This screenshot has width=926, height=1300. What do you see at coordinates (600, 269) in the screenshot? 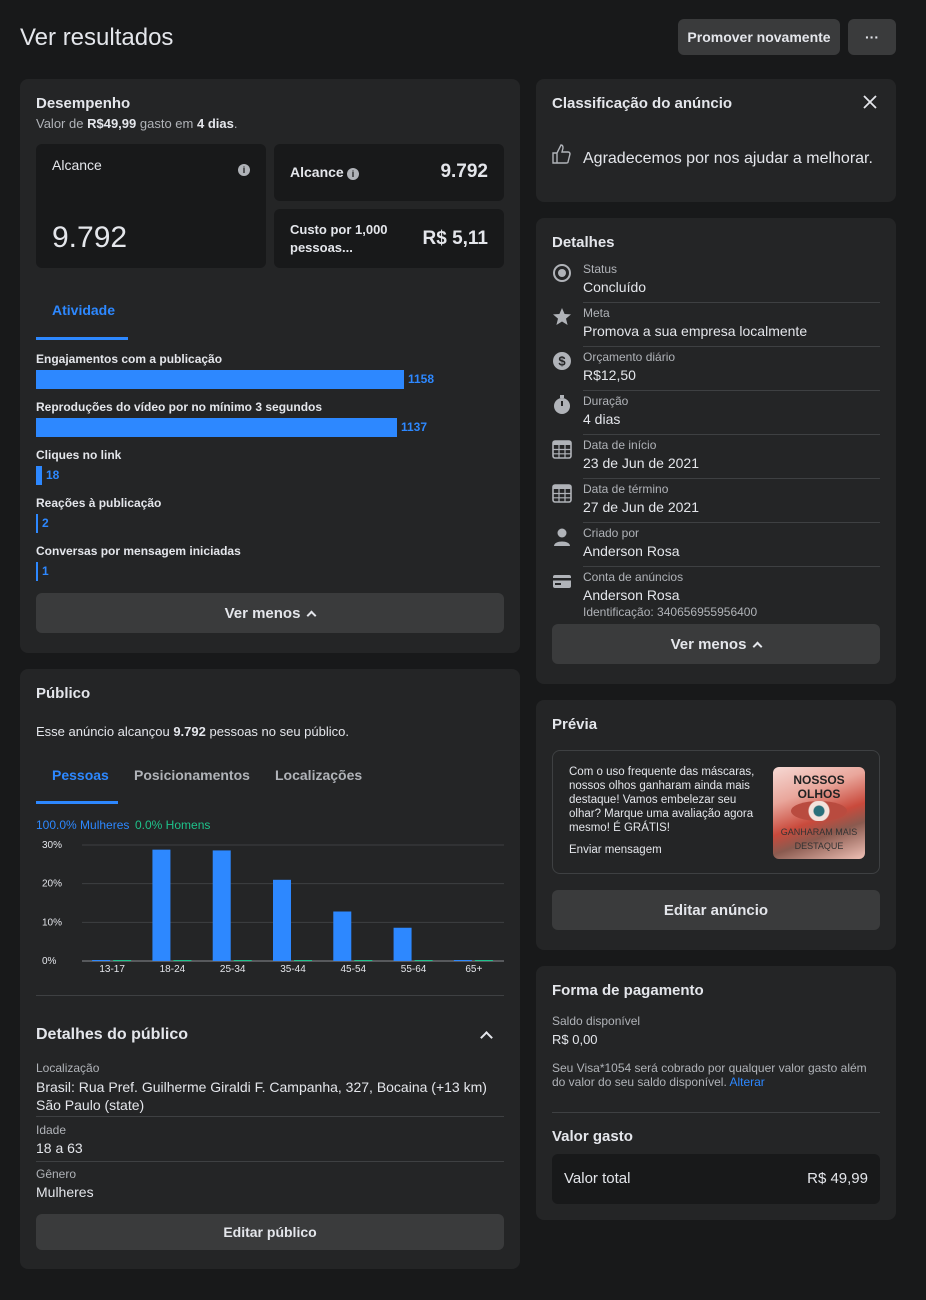
I see `detail-label: Status` at bounding box center [600, 269].